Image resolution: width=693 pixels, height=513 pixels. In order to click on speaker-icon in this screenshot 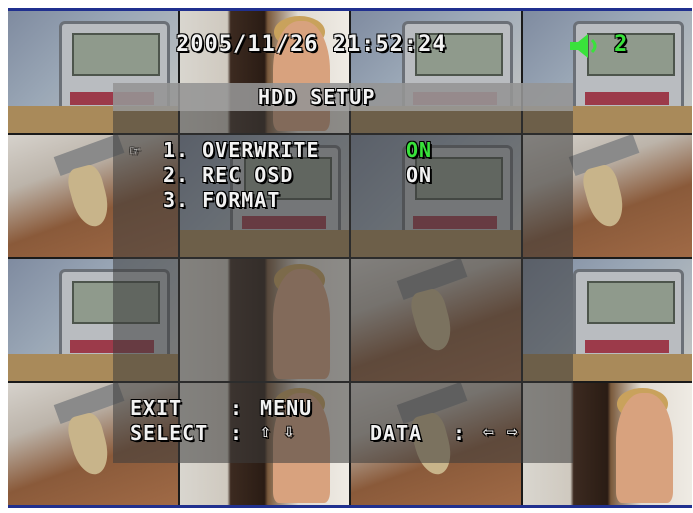, I will do `click(583, 46)`.